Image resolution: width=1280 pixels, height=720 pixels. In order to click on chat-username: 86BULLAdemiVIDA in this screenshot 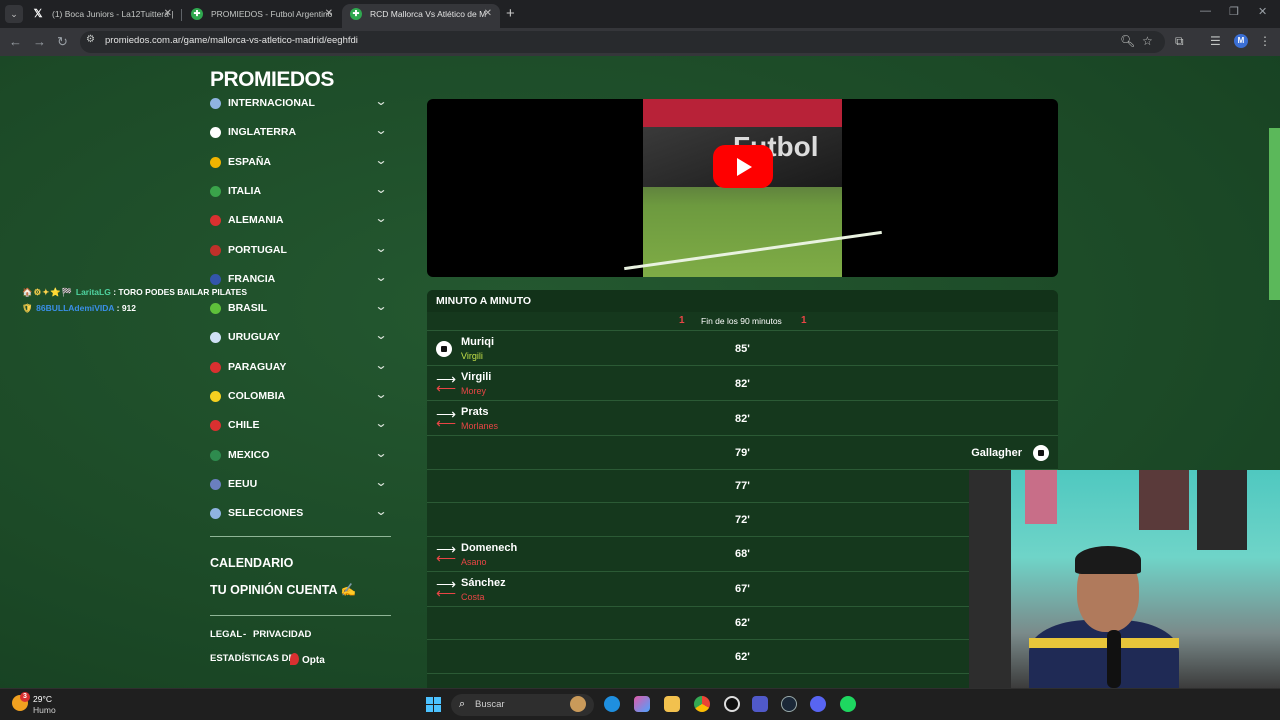, I will do `click(75, 308)`.